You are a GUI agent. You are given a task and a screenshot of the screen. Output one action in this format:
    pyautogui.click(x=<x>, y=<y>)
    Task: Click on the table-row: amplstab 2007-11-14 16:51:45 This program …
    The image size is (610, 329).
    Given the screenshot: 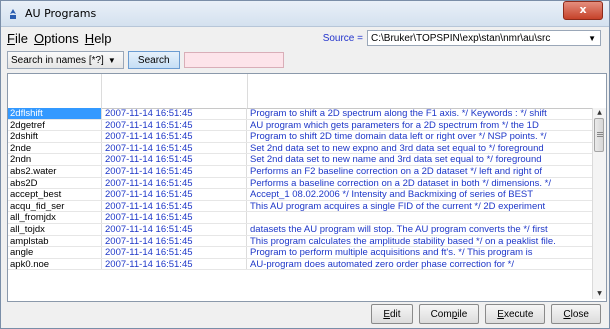 What is the action you would take?
    pyautogui.click(x=300, y=241)
    